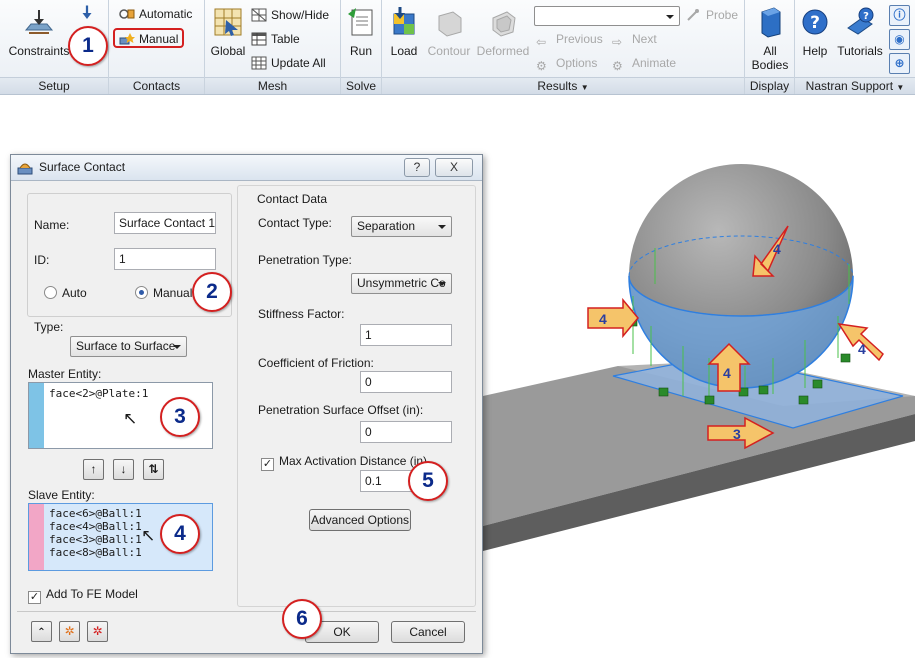  I want to click on deformed-button: Deformed, so click(503, 32).